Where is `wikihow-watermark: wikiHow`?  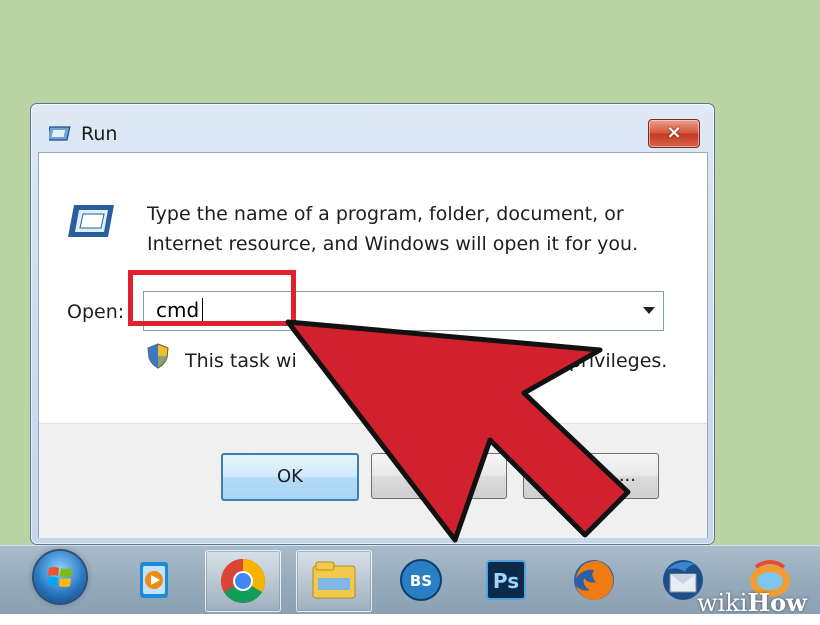 wikihow-watermark: wikiHow is located at coordinates (752, 602).